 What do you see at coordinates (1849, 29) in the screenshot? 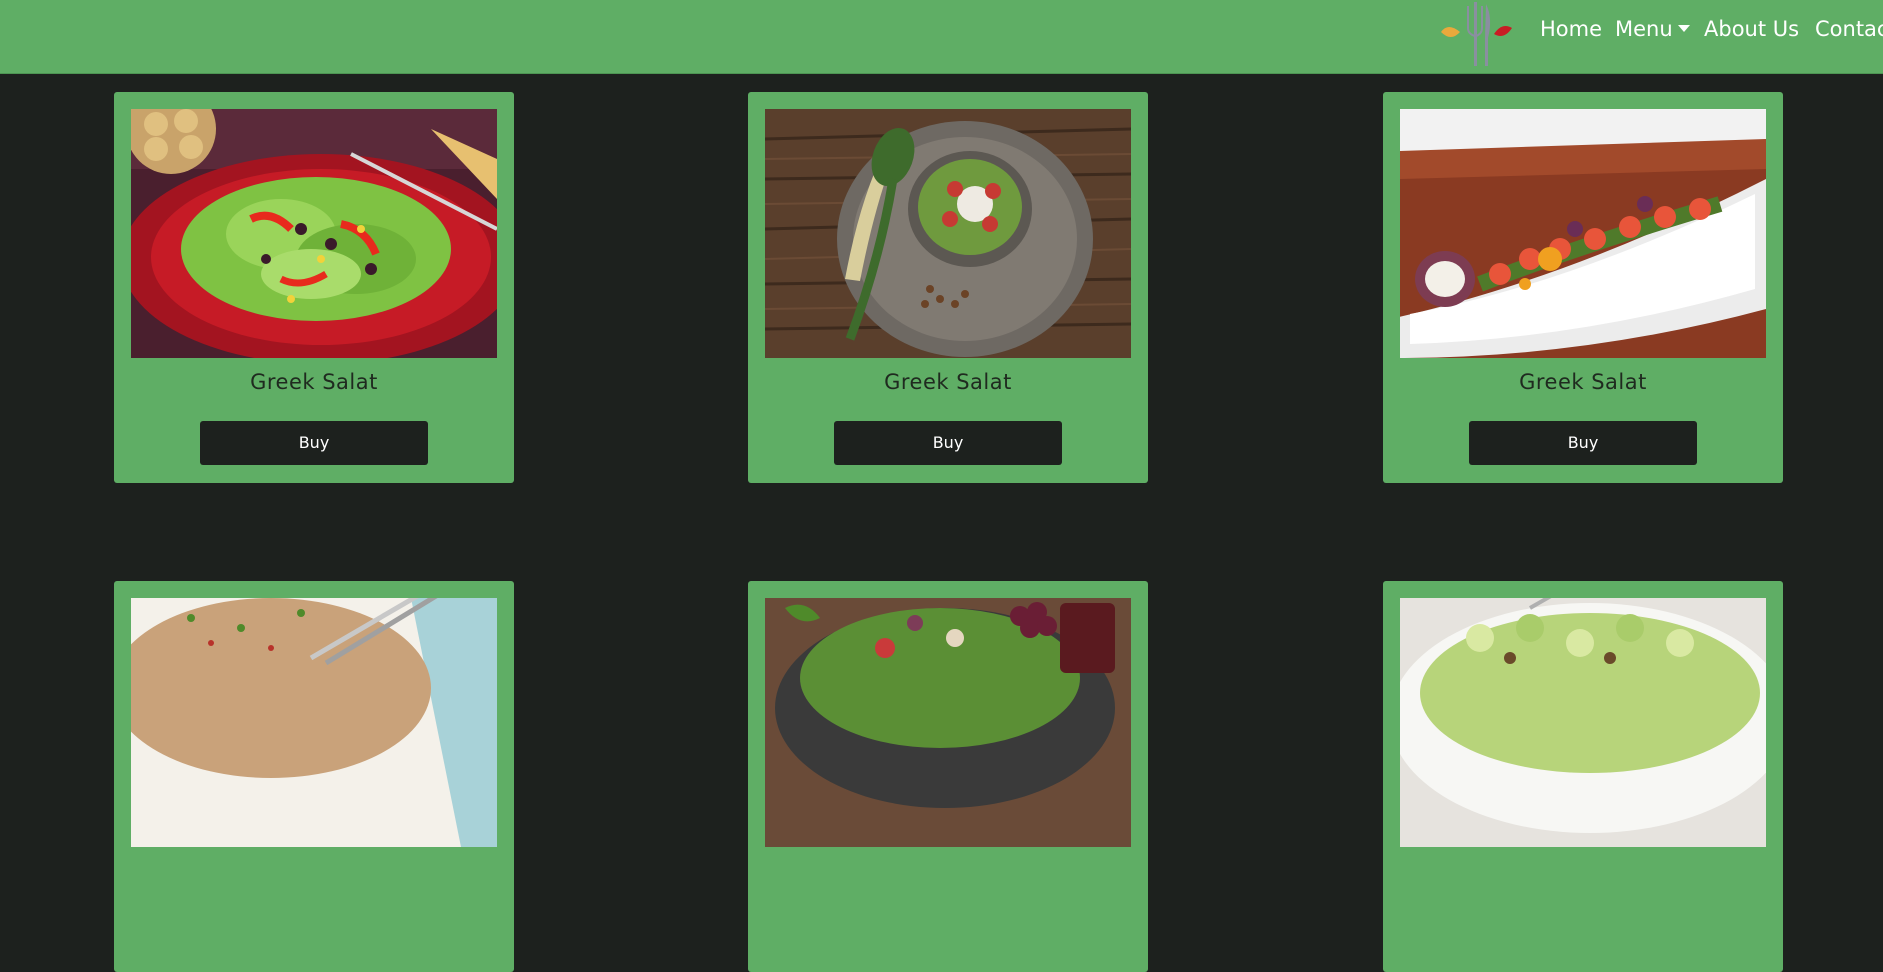
I see `nav-contact-link: Contac` at bounding box center [1849, 29].